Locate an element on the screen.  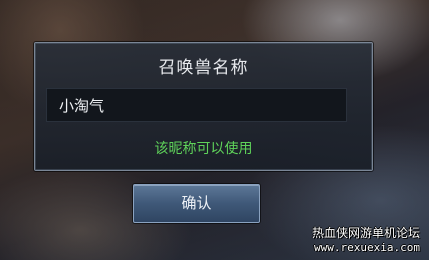
confirm-button: 确认 is located at coordinates (196, 203).